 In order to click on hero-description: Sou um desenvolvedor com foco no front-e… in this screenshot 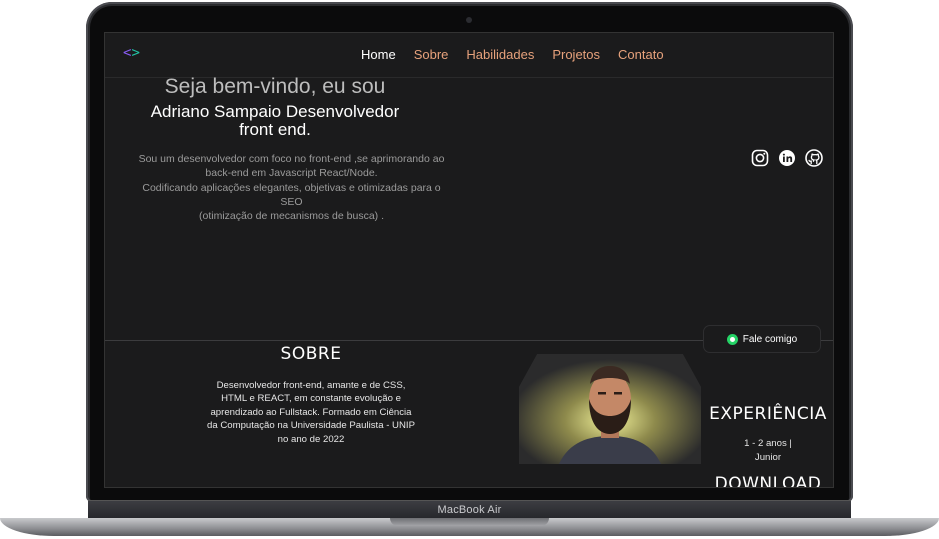, I will do `click(291, 187)`.